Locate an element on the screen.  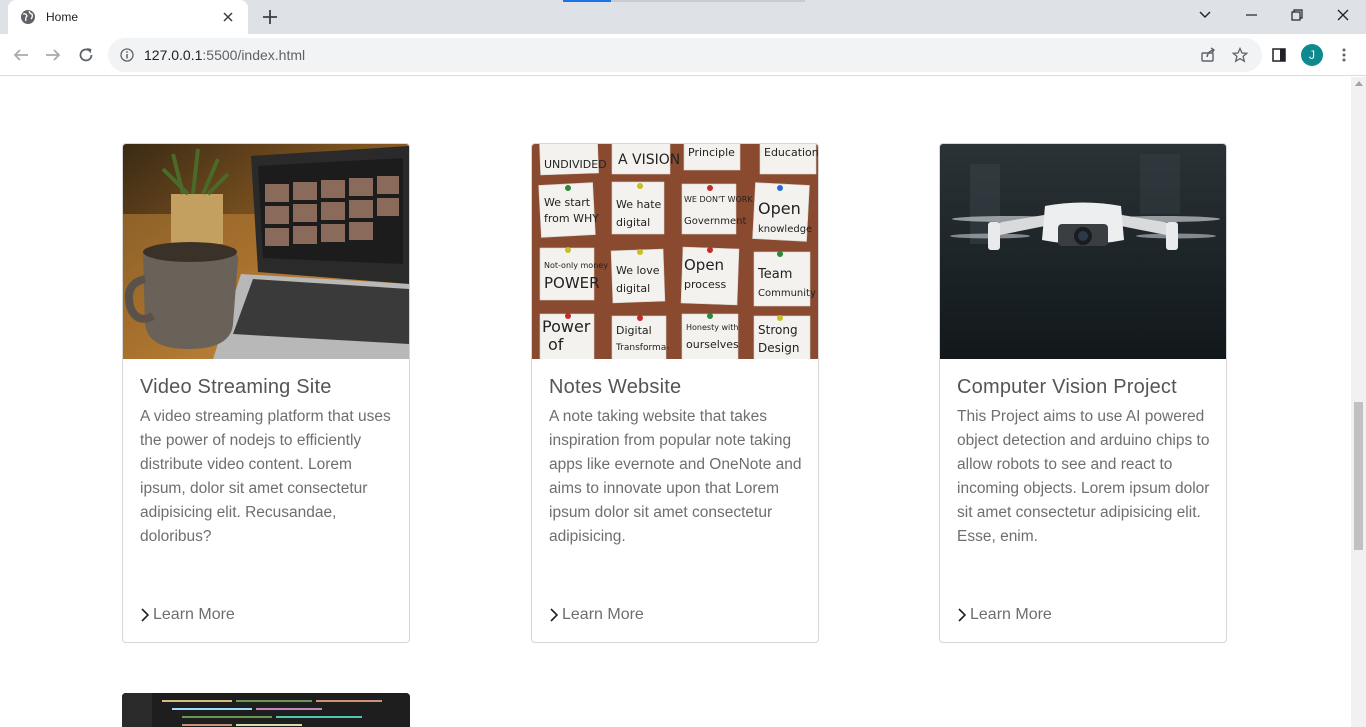
code-editor-image is located at coordinates (266, 710).